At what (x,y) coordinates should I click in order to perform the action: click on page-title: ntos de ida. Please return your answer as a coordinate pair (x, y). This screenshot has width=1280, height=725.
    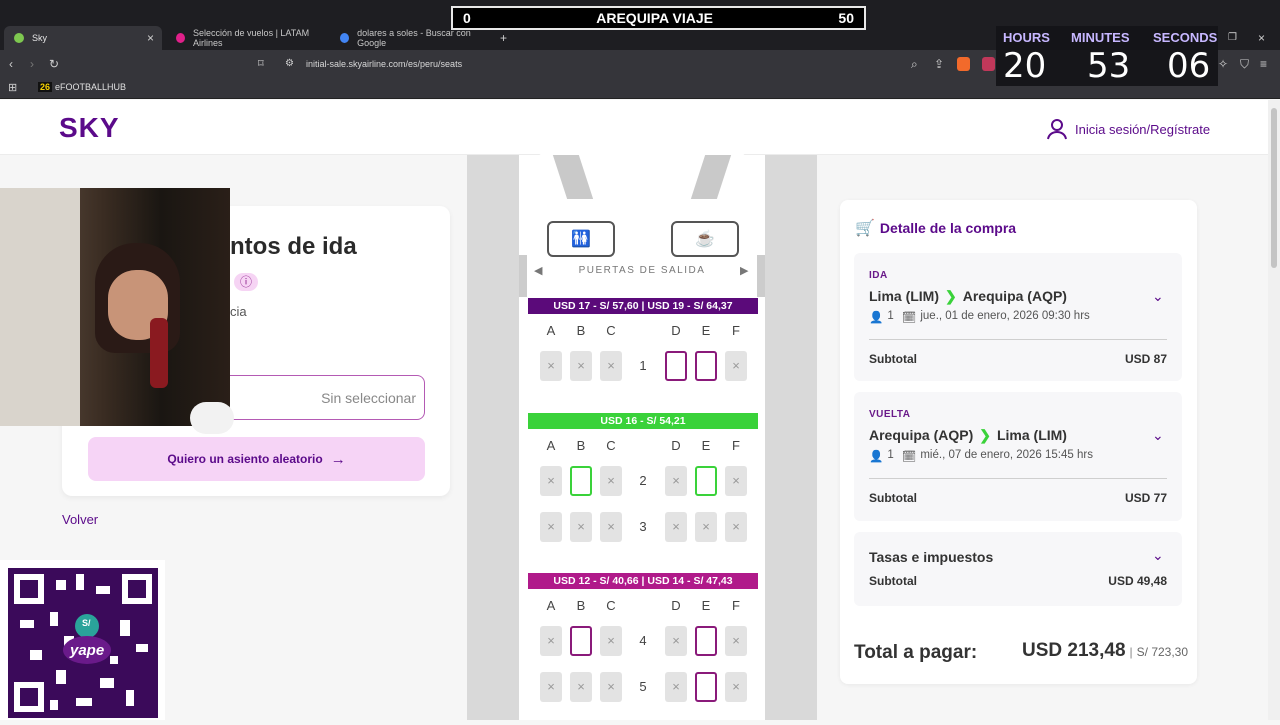
    Looking at the image, I should click on (293, 246).